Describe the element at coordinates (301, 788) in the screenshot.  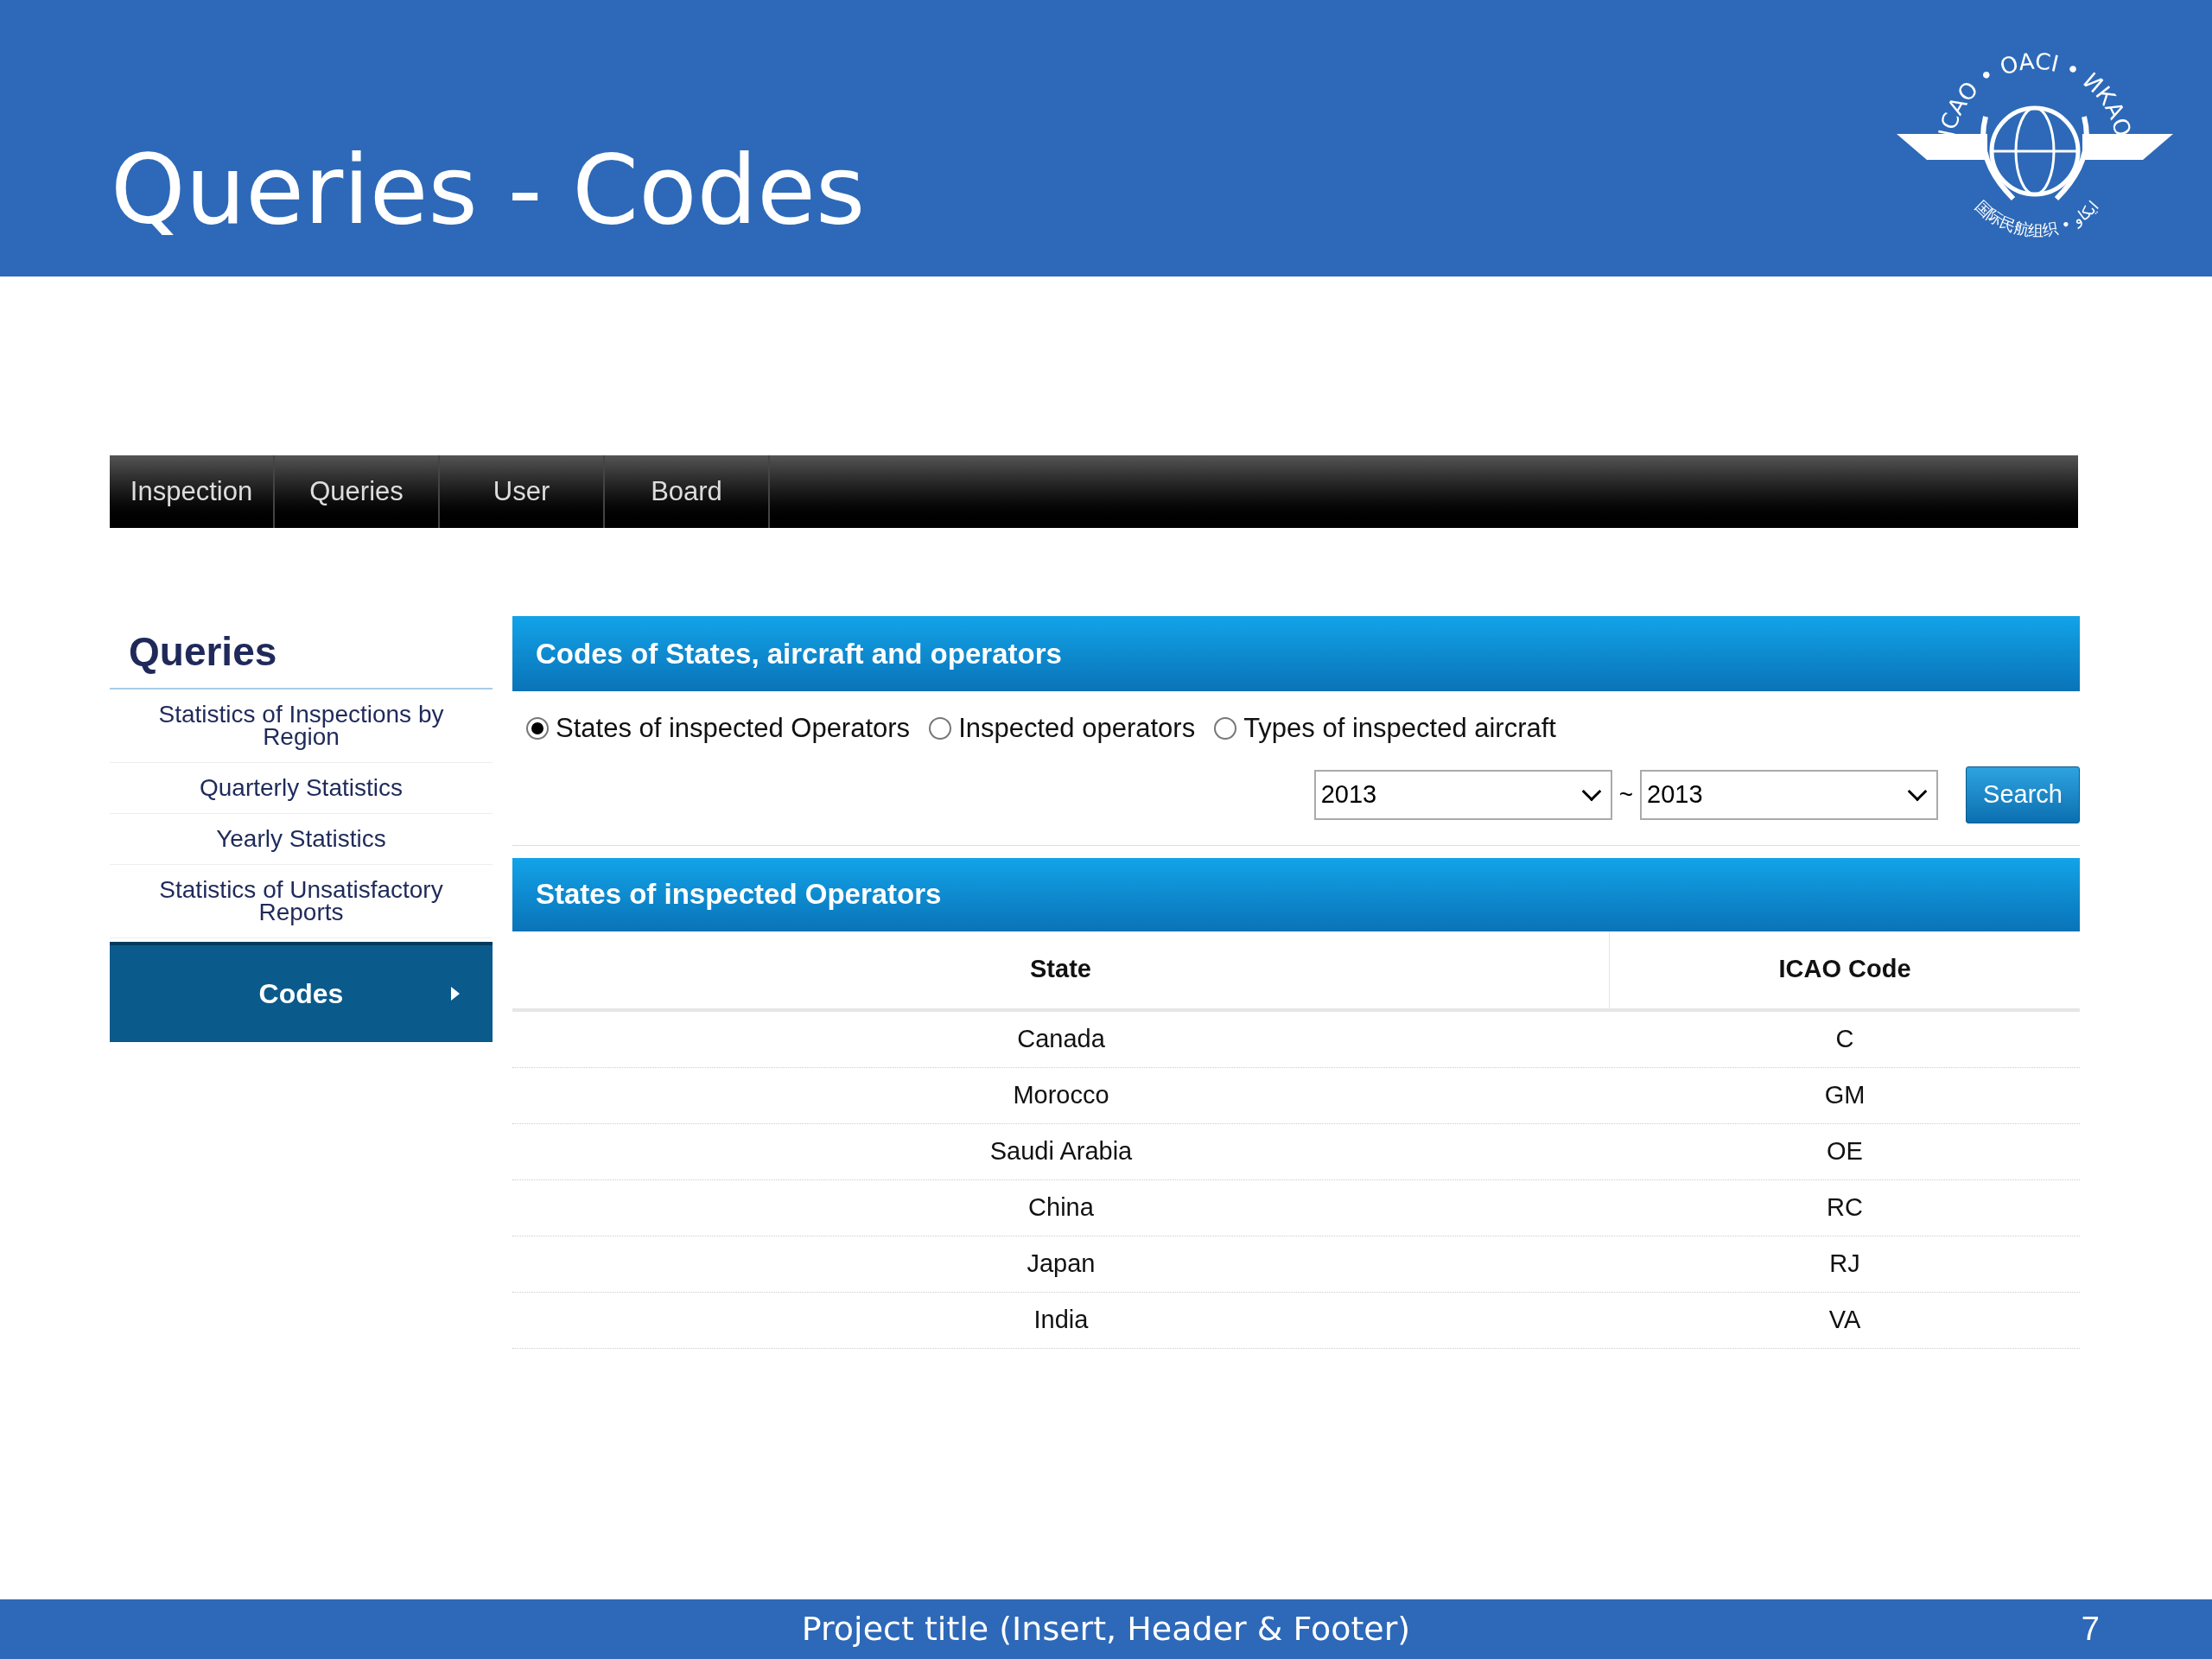
I see `sidebar-item: Quarterly Statistics` at that location.